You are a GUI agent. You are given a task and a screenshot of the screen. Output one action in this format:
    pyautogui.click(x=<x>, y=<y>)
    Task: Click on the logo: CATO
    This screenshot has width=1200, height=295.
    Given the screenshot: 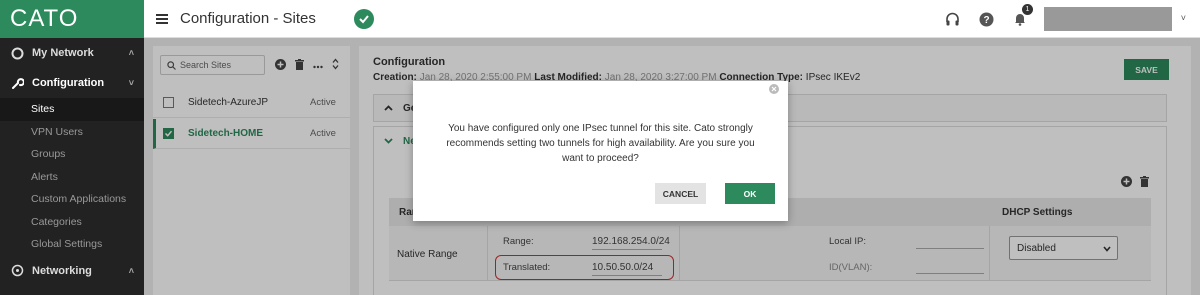 What is the action you would take?
    pyautogui.click(x=72, y=19)
    